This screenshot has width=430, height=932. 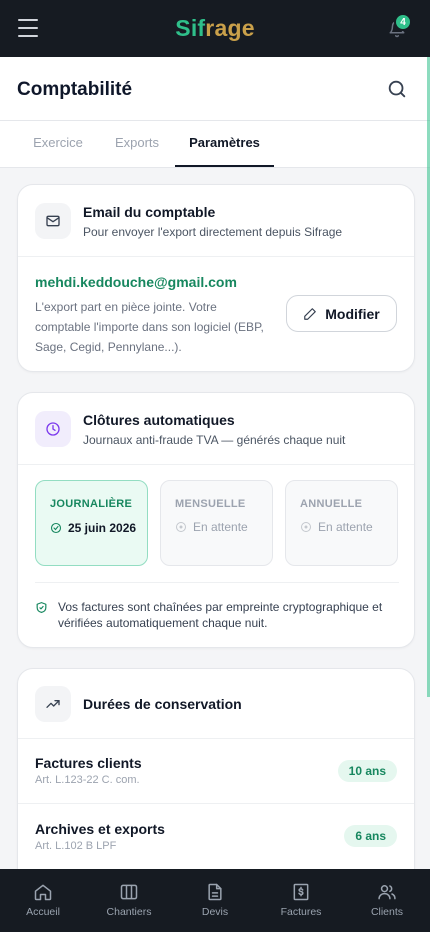 What do you see at coordinates (310, 313) in the screenshot?
I see `pencil-icon` at bounding box center [310, 313].